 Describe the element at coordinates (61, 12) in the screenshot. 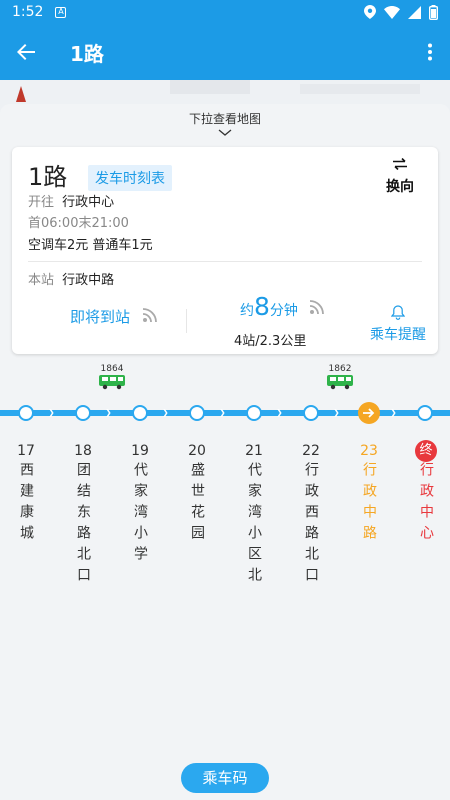

I see `sim-icon: A` at that location.